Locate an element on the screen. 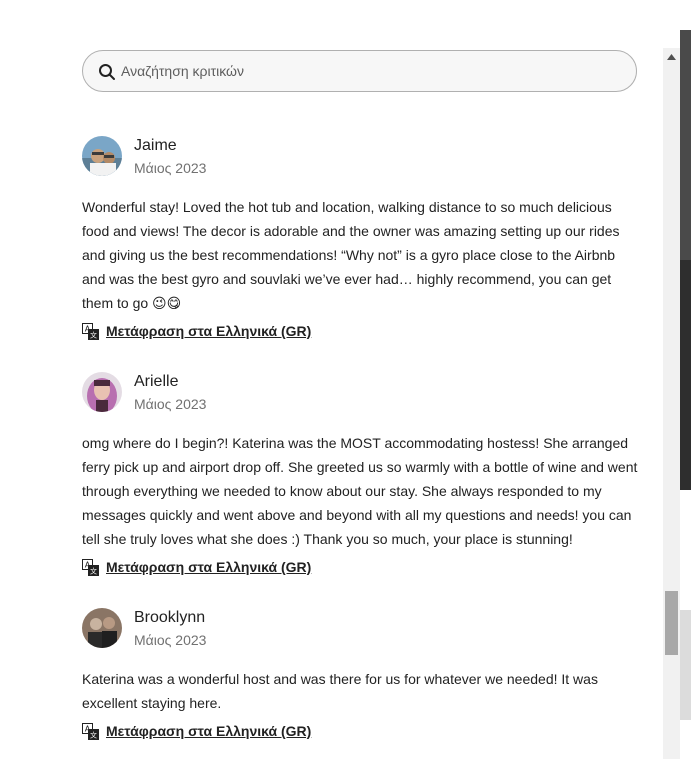  scrollbar-thumb is located at coordinates (671, 623).